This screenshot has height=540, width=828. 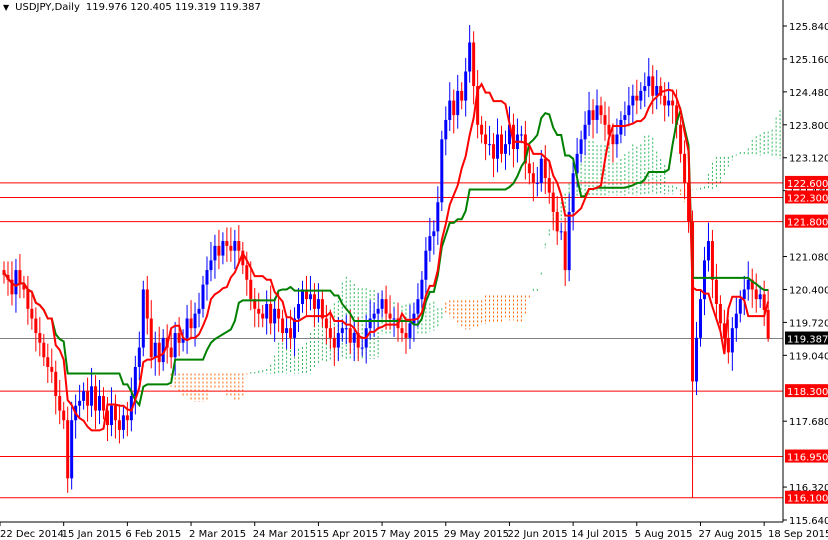 I want to click on level-label: 122.300, so click(x=807, y=198).